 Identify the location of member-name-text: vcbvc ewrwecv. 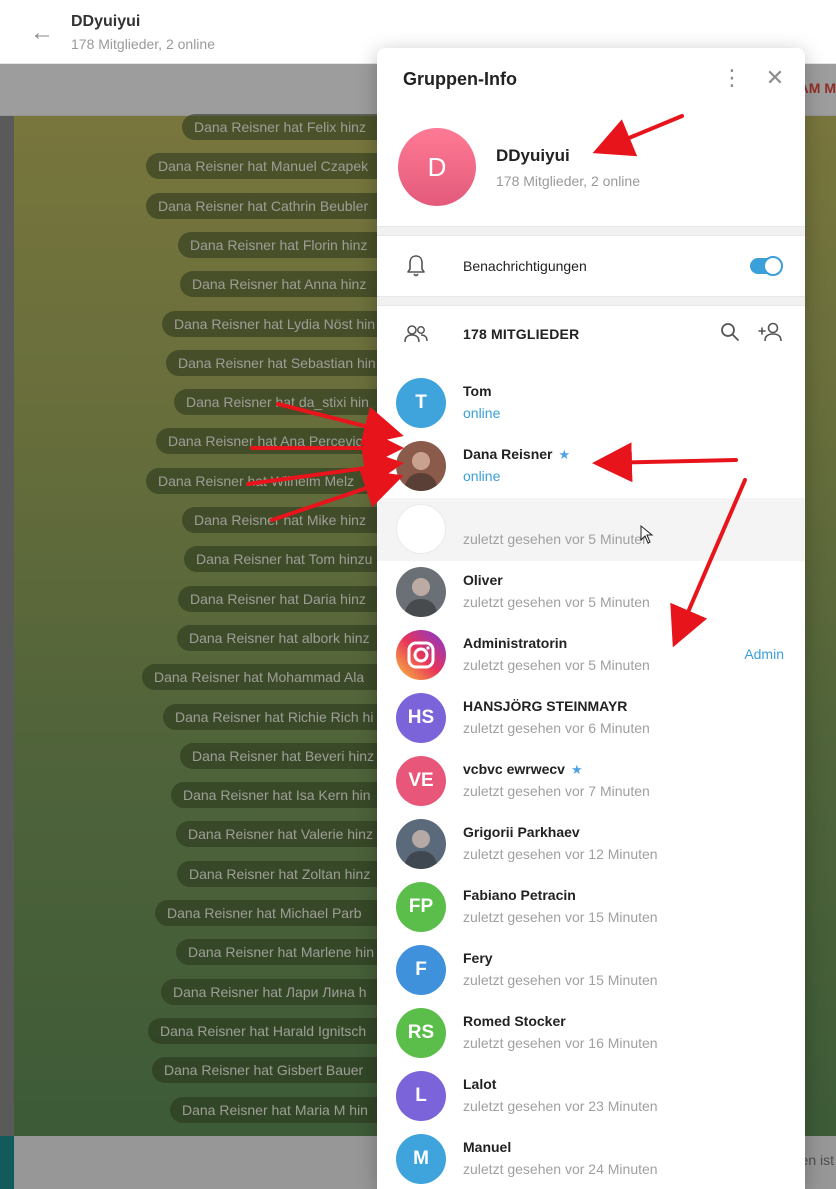
(514, 769).